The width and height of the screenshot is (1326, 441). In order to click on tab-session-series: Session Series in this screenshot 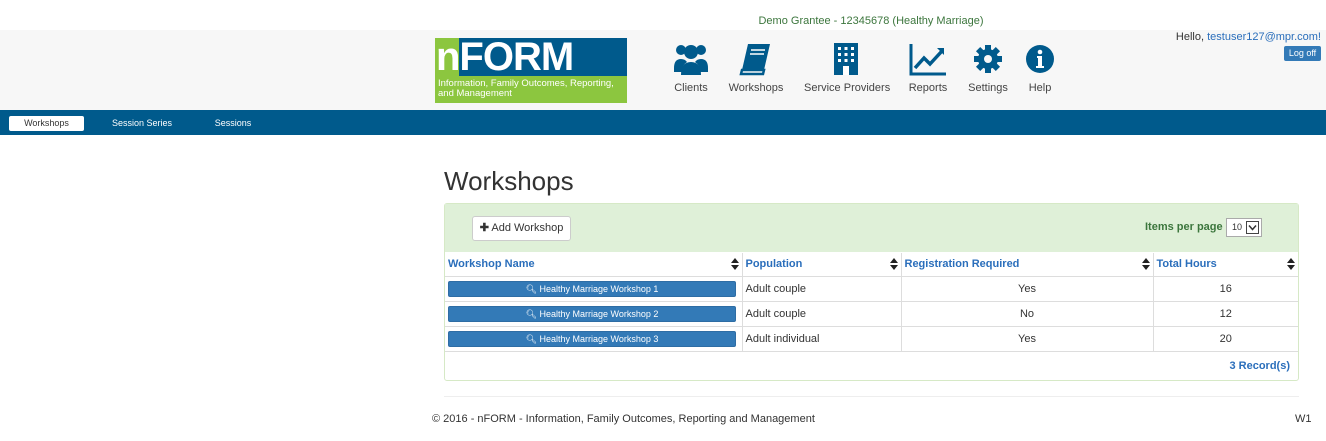, I will do `click(142, 123)`.